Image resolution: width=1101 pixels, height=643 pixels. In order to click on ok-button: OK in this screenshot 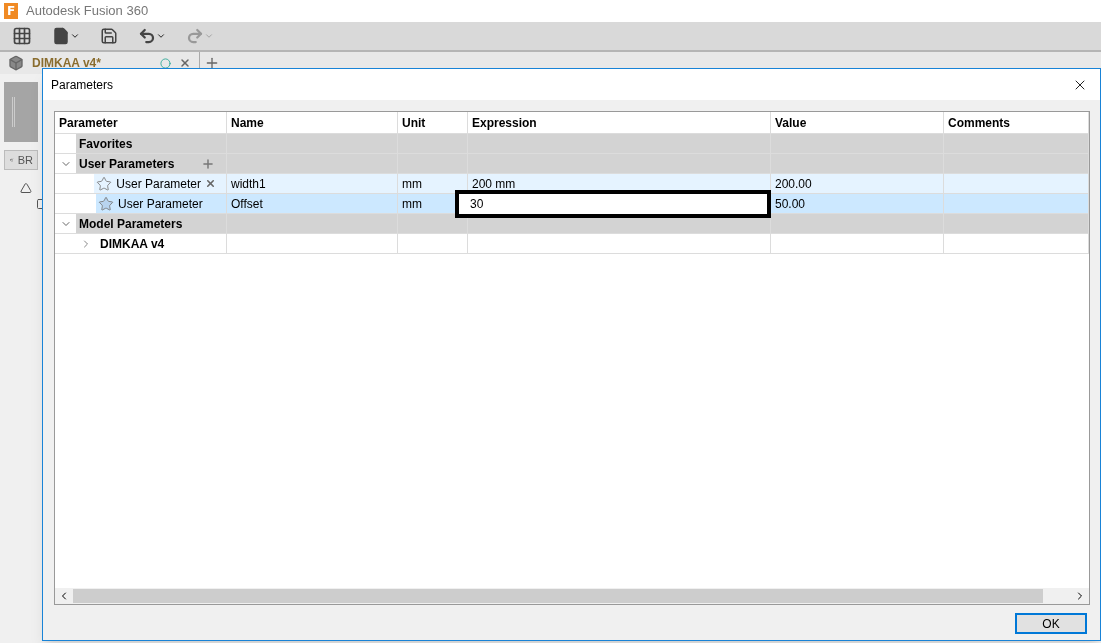, I will do `click(1051, 623)`.